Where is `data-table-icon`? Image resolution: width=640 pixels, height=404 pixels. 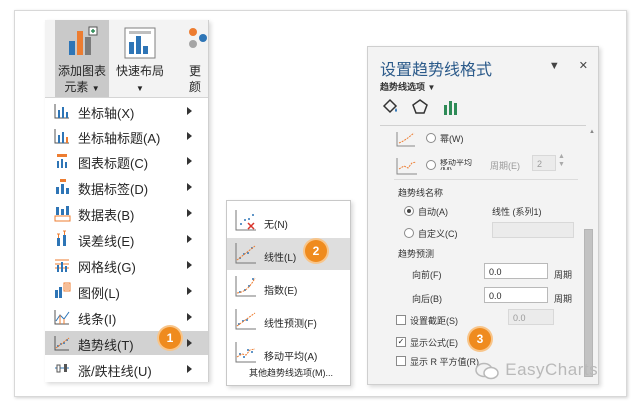
data-table-icon is located at coordinates (62, 214).